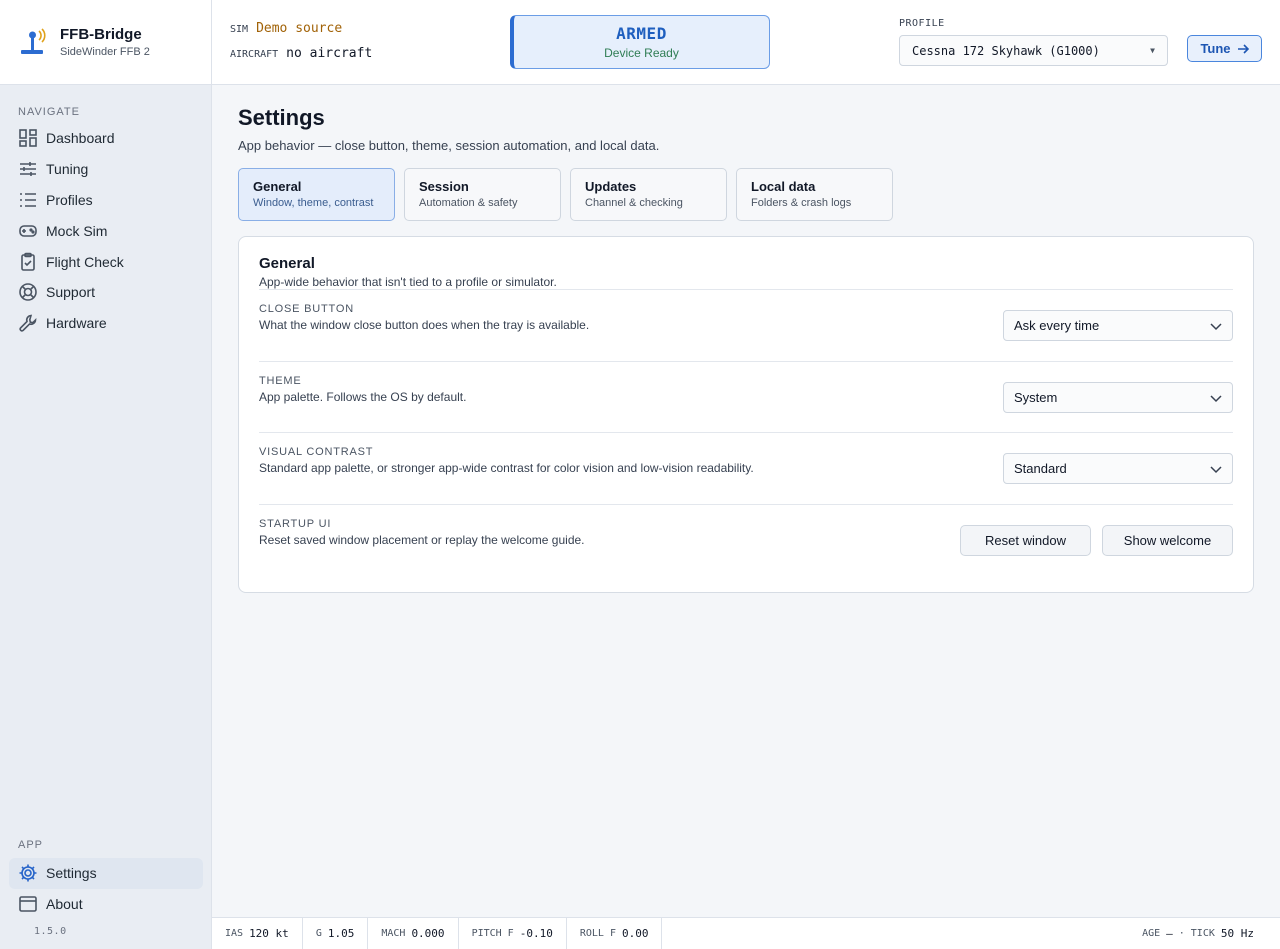 The image size is (1280, 949). I want to click on tick-value: 50 Hz, so click(1237, 933).